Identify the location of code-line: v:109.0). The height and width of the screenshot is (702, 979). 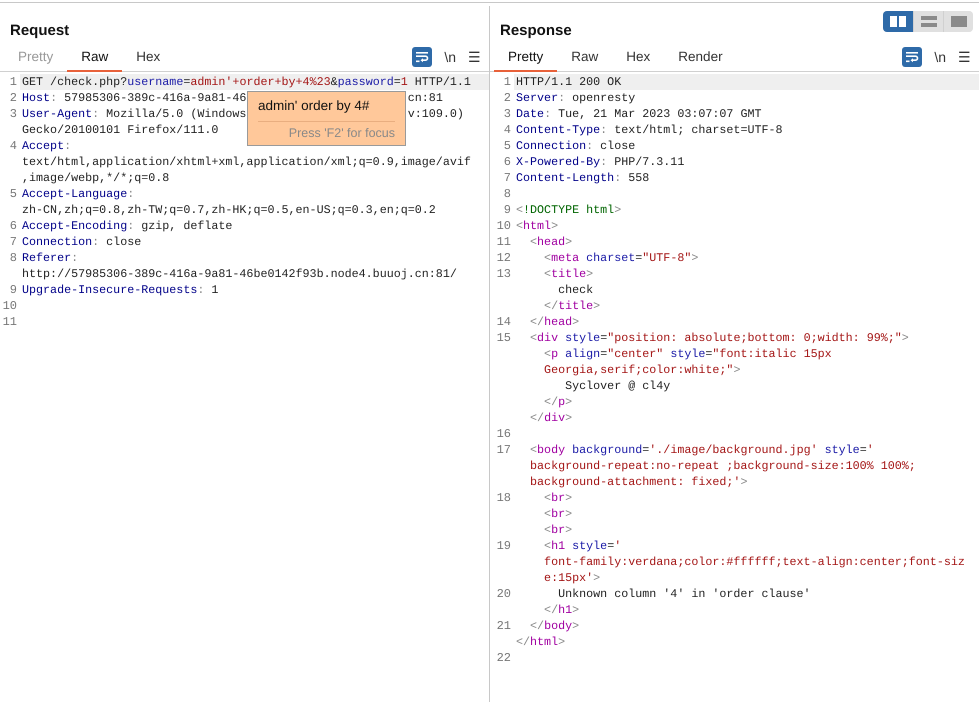
(436, 114).